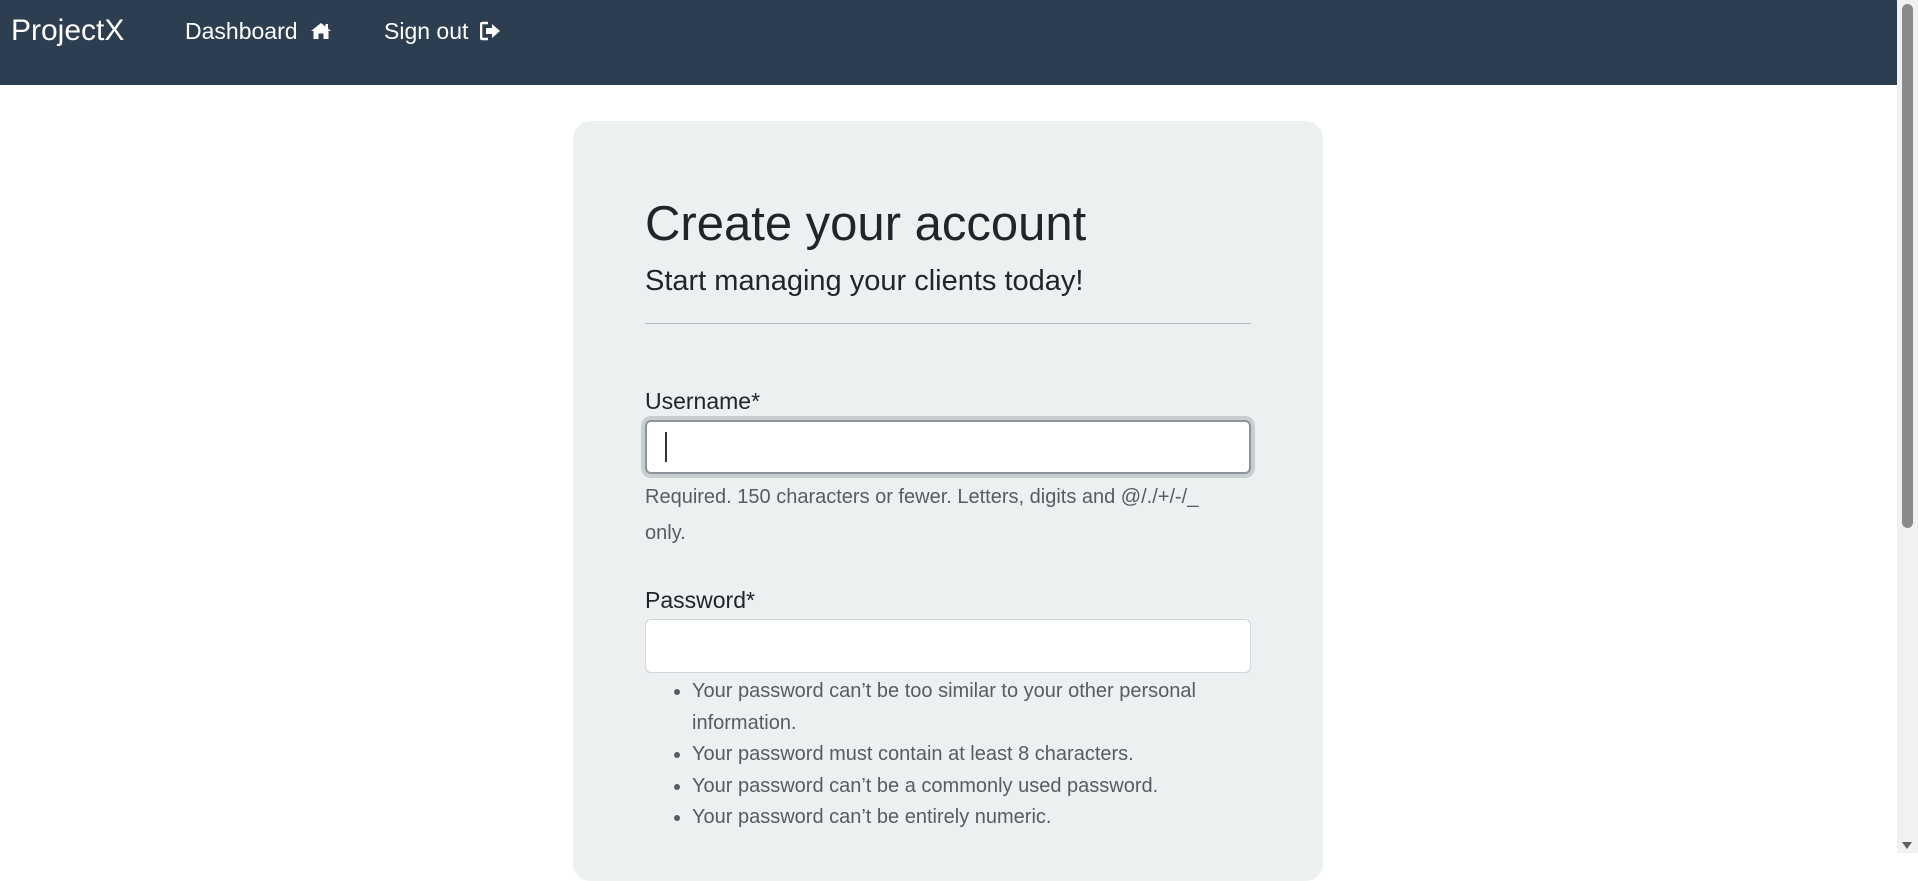  What do you see at coordinates (241, 31) in the screenshot?
I see `nav-dashboard-label: Dashboard` at bounding box center [241, 31].